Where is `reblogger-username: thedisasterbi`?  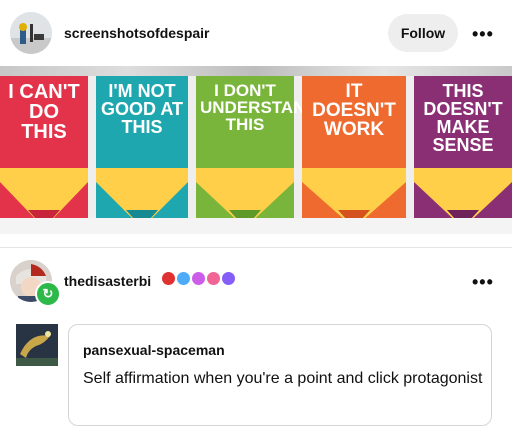 reblogger-username: thedisasterbi is located at coordinates (107, 281).